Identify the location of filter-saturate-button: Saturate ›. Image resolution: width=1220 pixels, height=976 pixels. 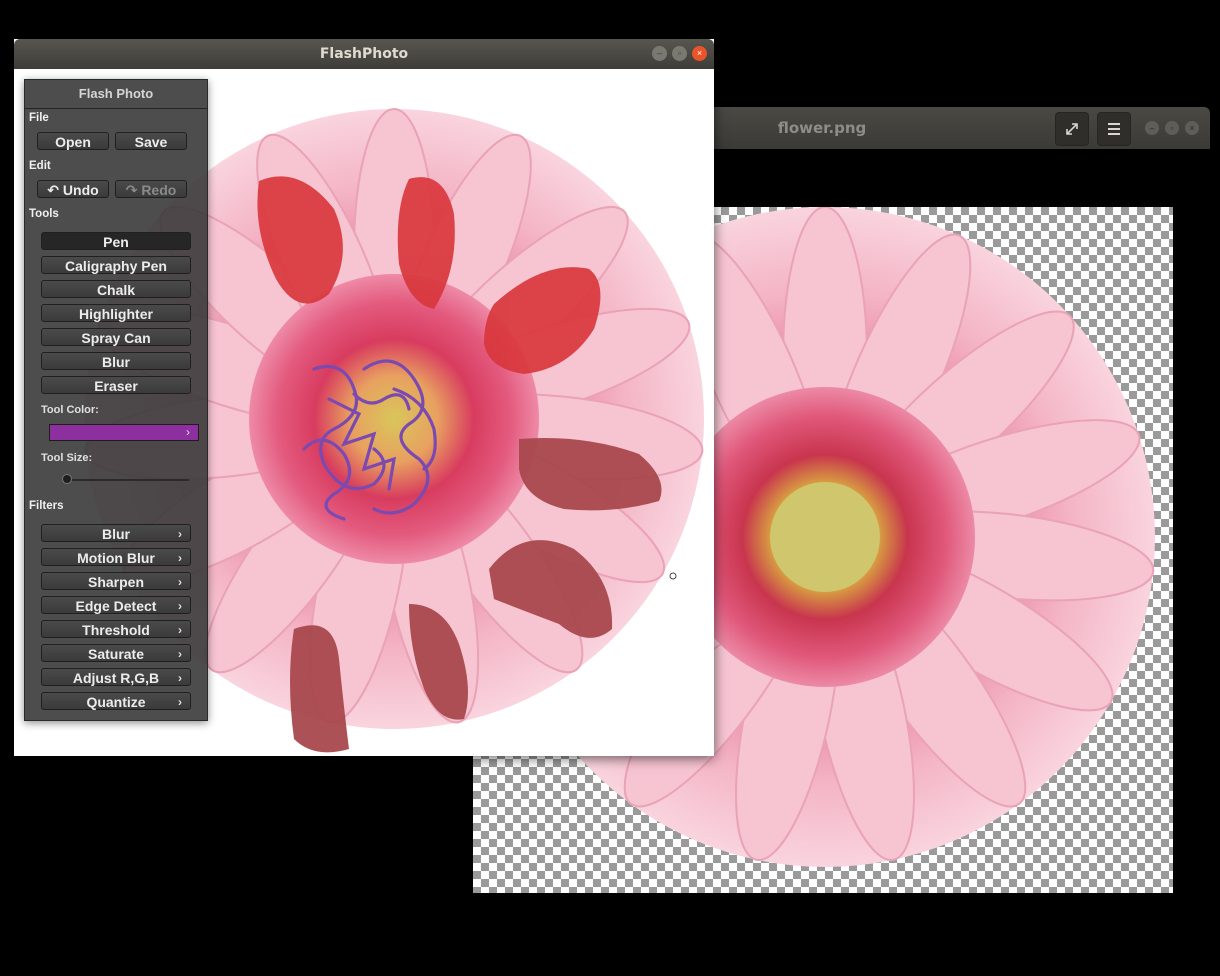
(116, 653).